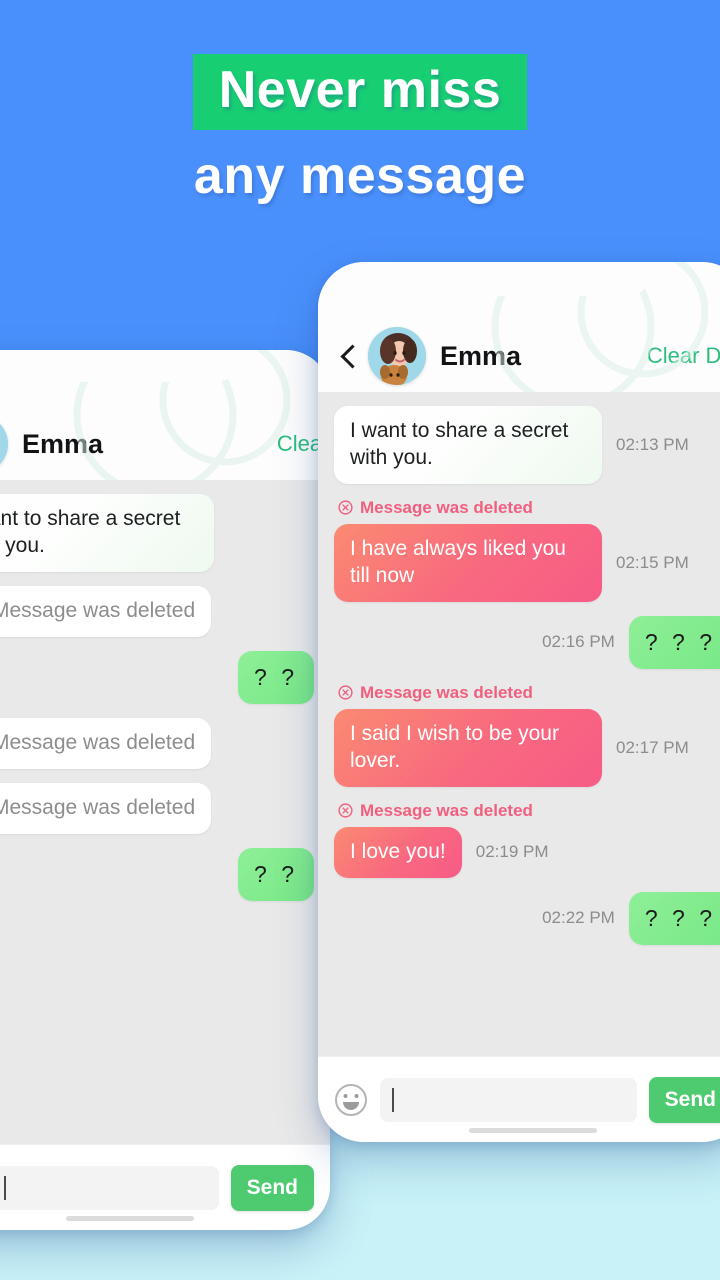 The image size is (720, 1280). Describe the element at coordinates (527, 642) in the screenshot. I see `message-row: 02:16 PM ? ? ?` at that location.